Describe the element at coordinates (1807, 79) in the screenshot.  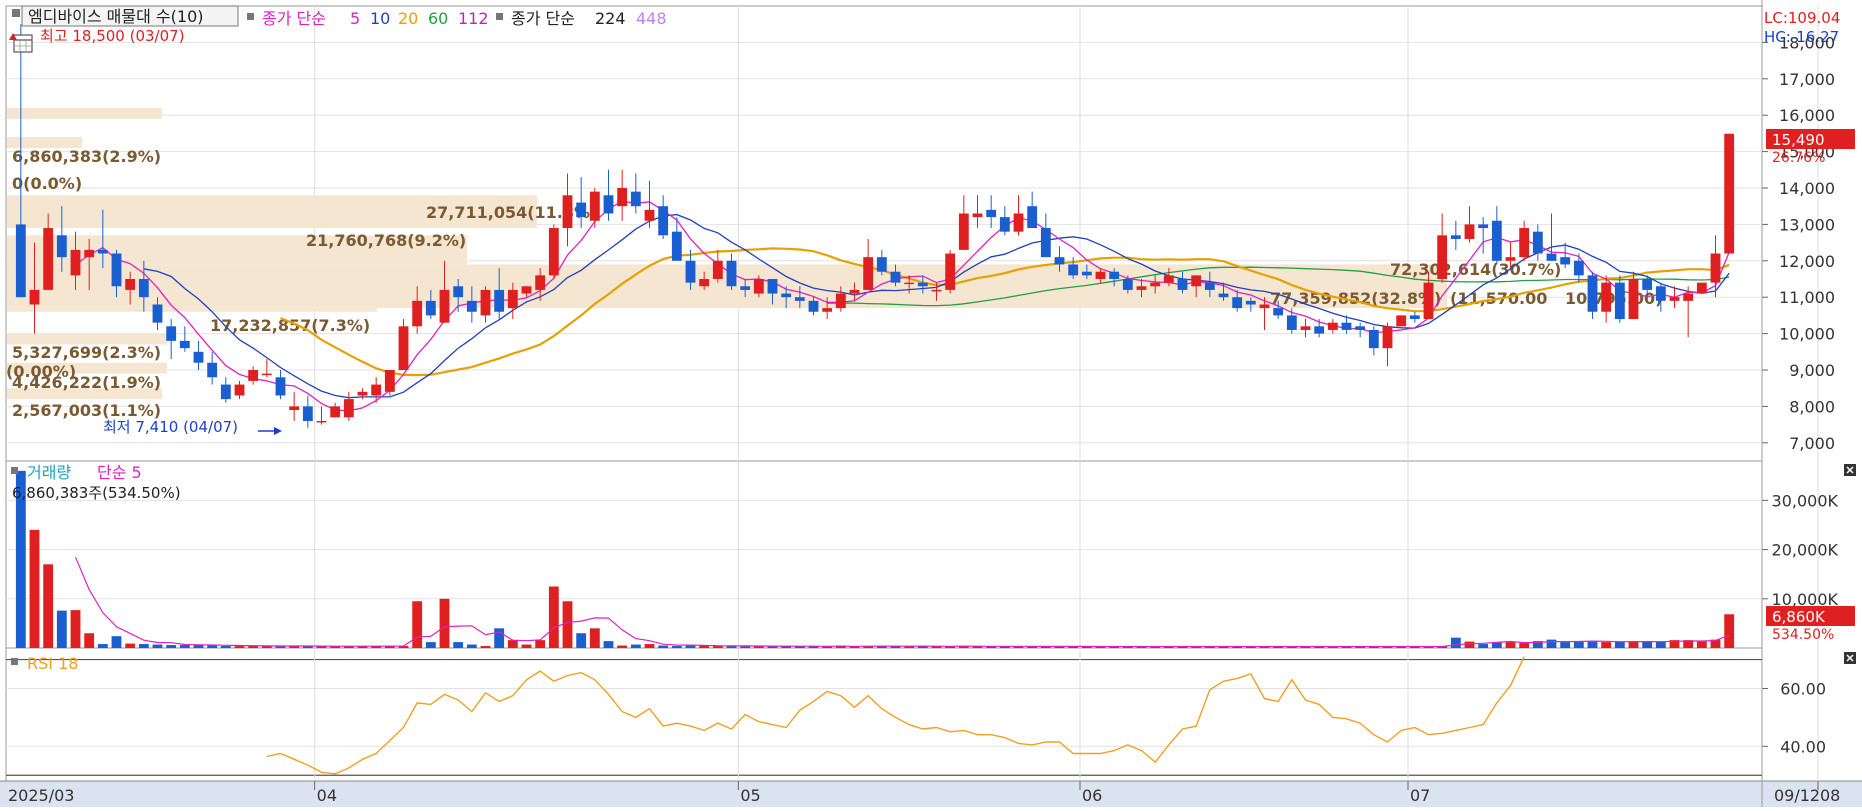
I see `price-y-tick: 17,000` at that location.